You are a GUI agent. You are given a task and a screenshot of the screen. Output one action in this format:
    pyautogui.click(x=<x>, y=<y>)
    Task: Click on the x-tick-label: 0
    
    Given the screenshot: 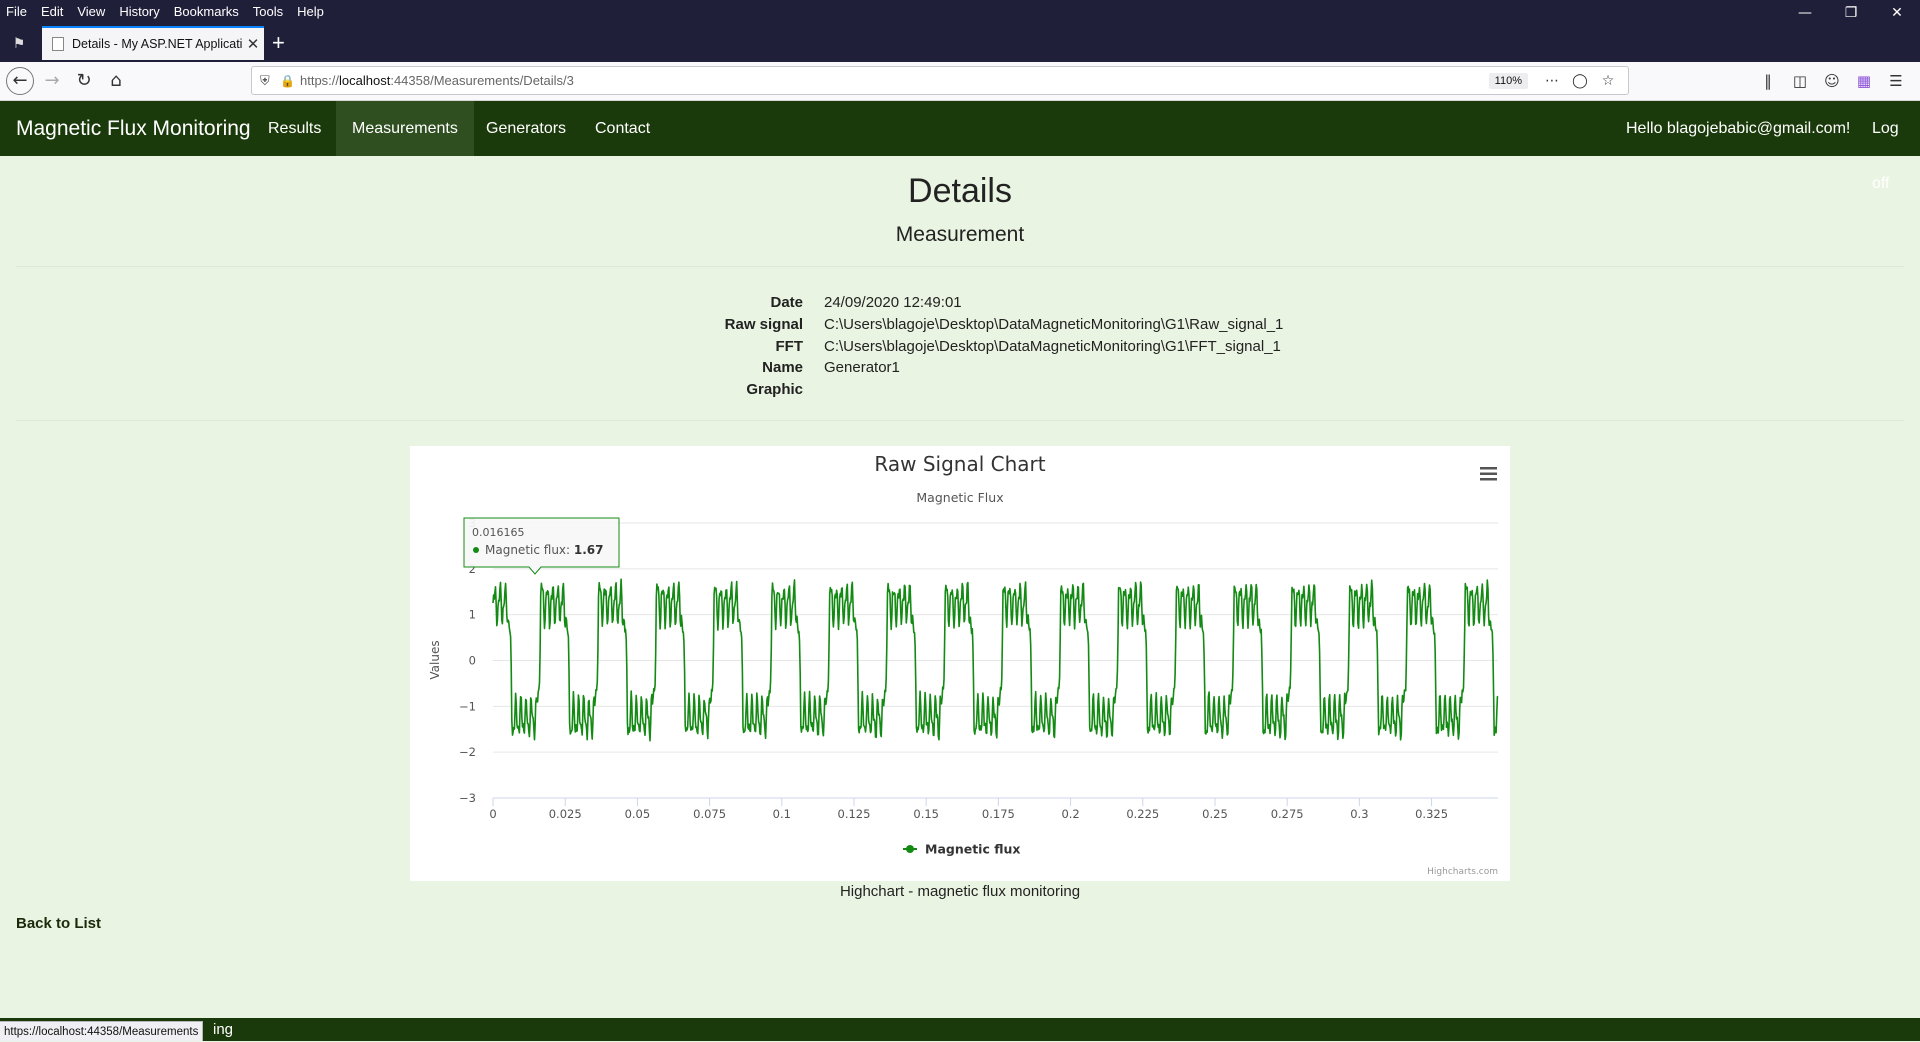 What is the action you would take?
    pyautogui.click(x=492, y=814)
    